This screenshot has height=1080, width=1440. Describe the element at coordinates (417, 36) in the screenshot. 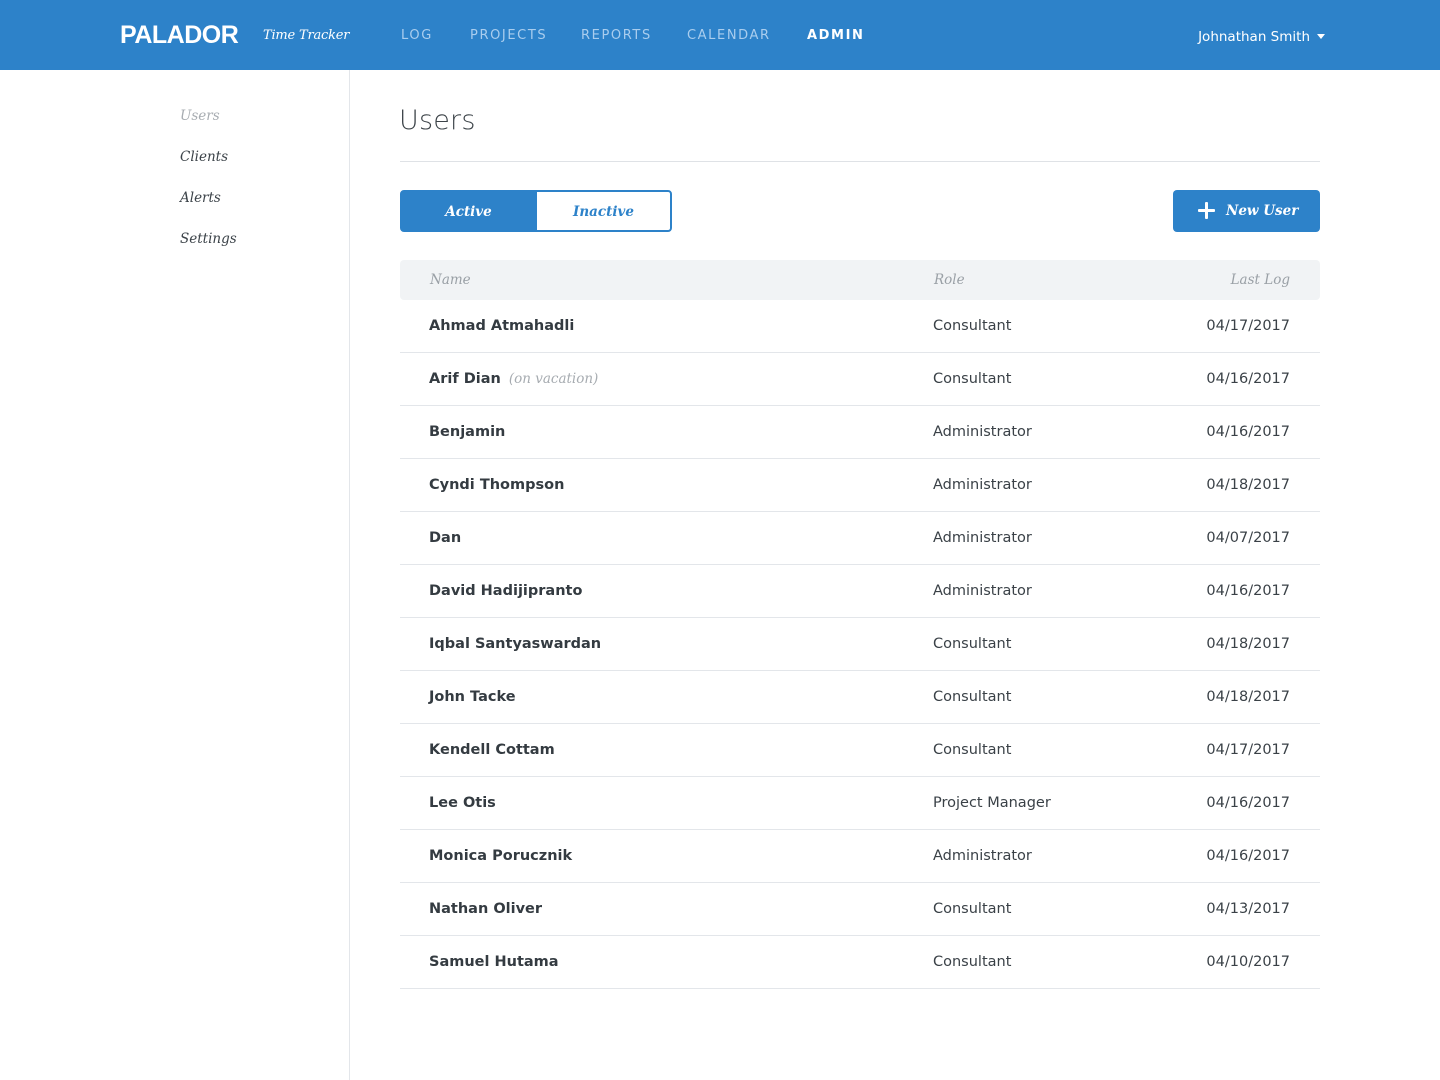

I see `nav-log: LOG` at that location.